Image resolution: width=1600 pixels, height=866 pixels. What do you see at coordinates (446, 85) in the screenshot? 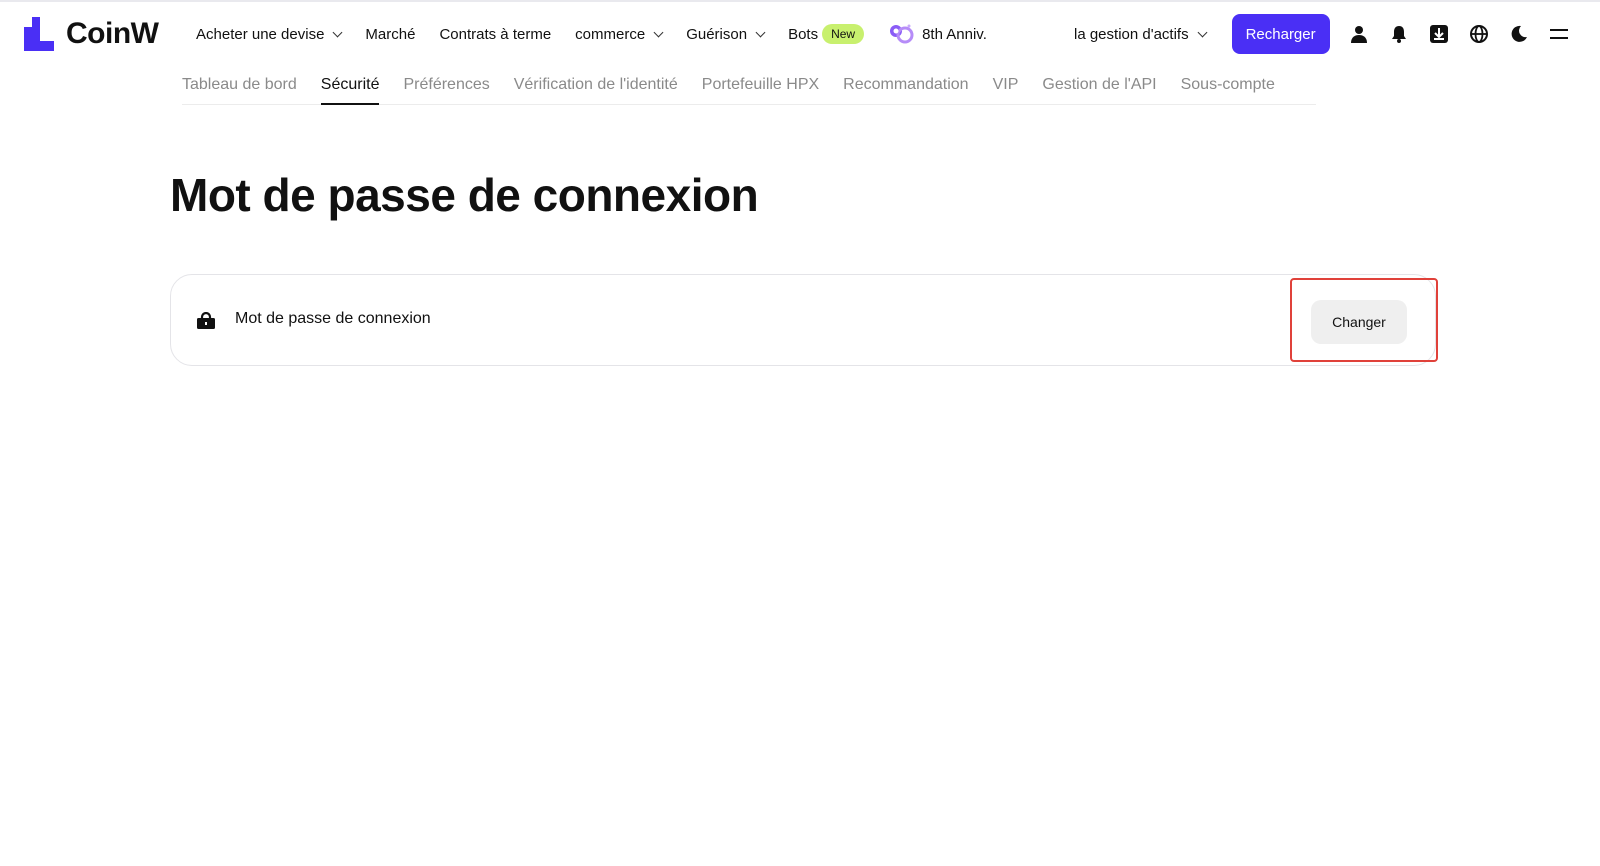
I see `tab-preferences: Préférences` at bounding box center [446, 85].